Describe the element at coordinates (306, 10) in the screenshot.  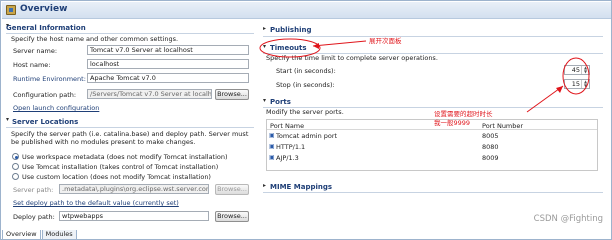
I see `editor-header: Overview` at that location.